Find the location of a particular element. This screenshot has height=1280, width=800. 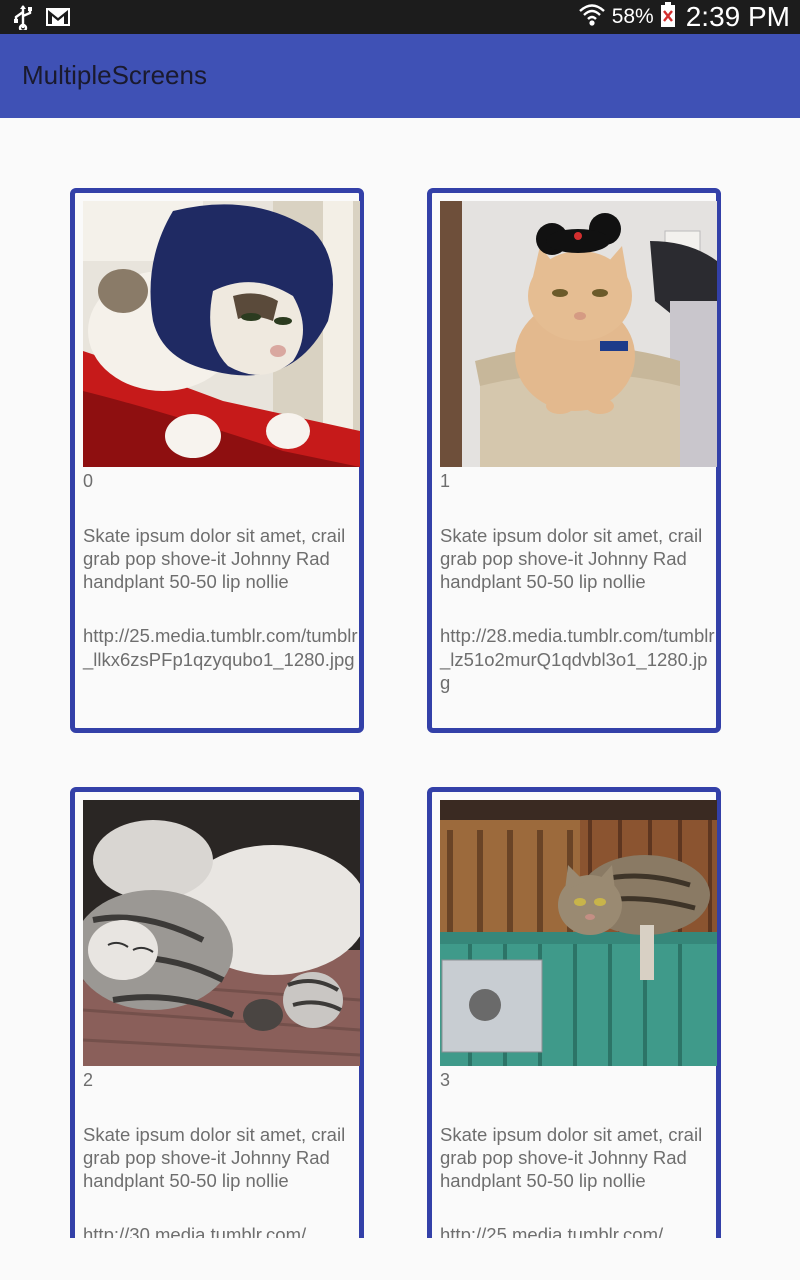

gmail-icon is located at coordinates (58, 19).